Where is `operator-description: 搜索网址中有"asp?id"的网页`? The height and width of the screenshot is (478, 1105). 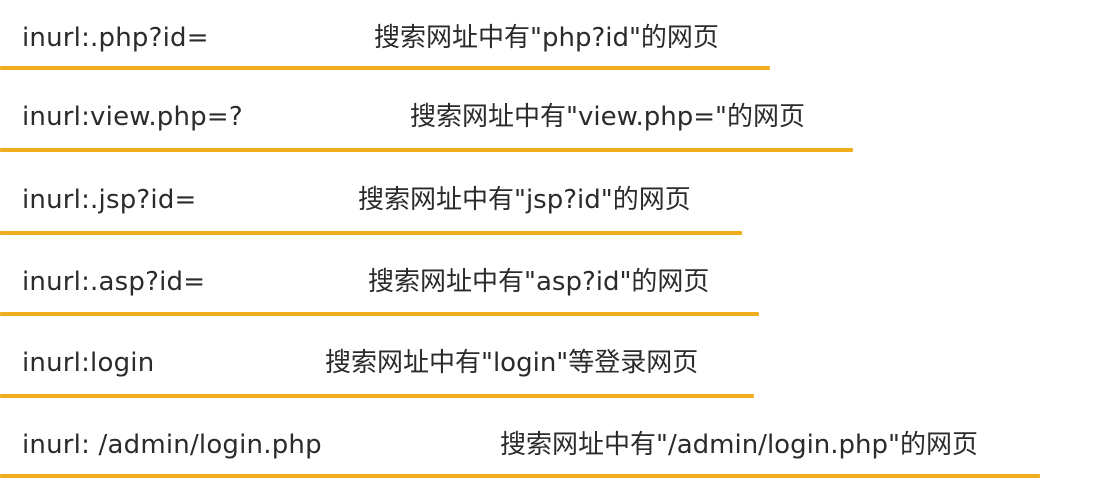
operator-description: 搜索网址中有"asp?id"的网页 is located at coordinates (539, 282).